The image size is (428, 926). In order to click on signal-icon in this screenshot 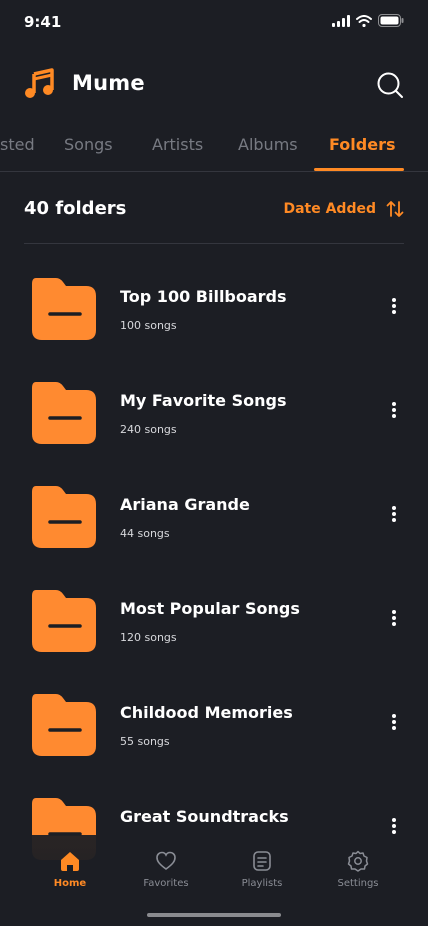, I will do `click(341, 20)`.